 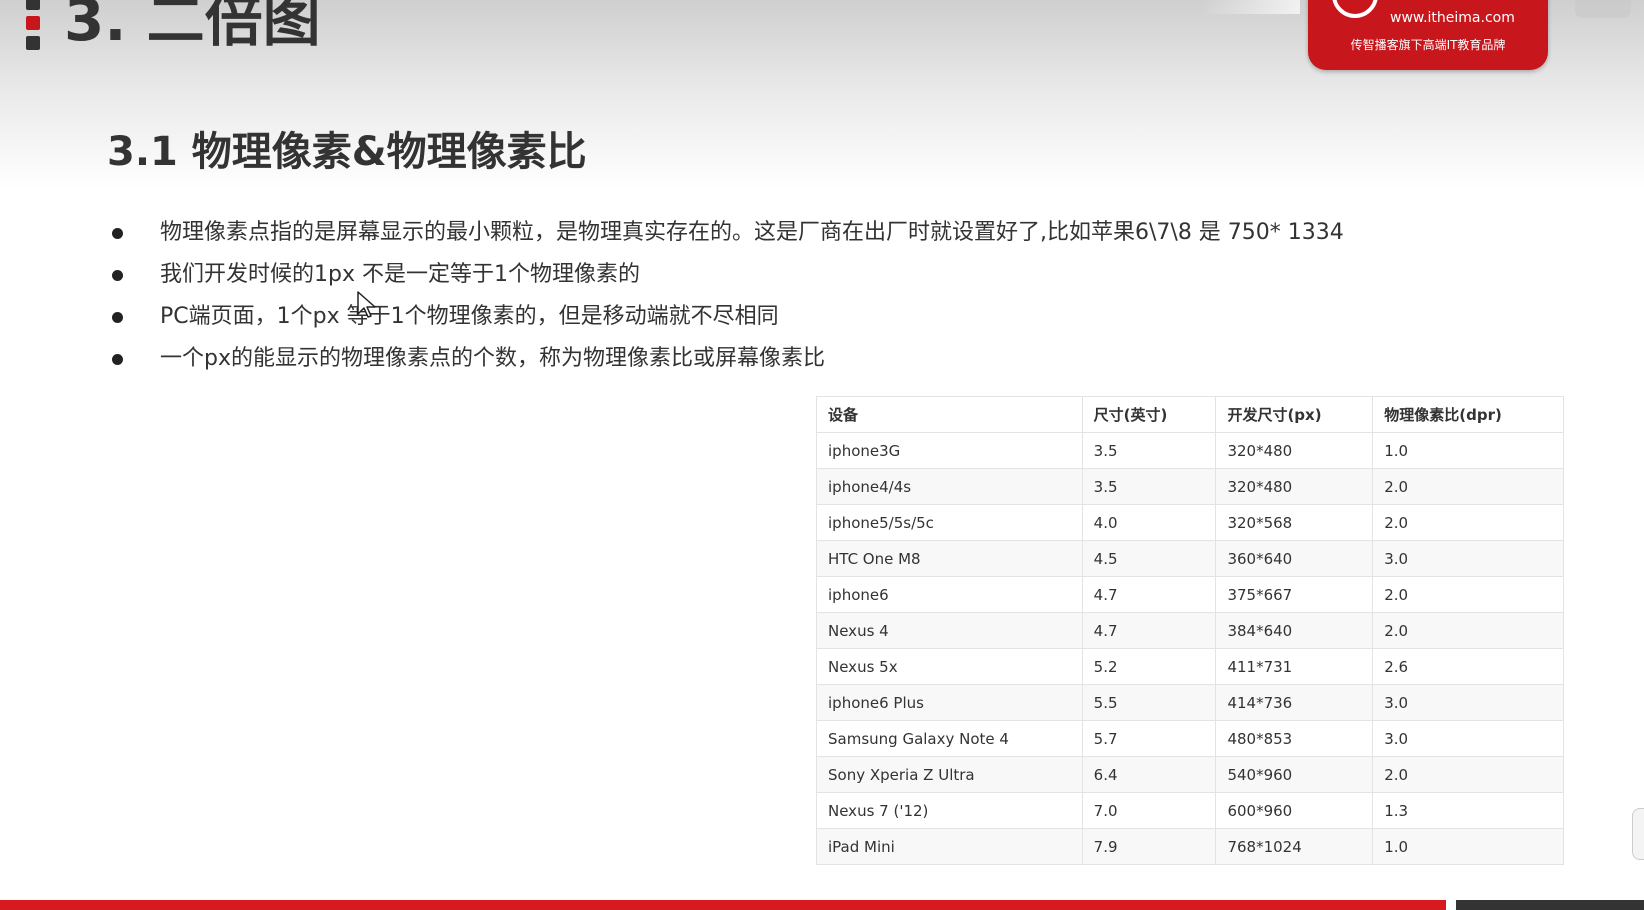 What do you see at coordinates (1452, 18) in the screenshot?
I see `logo-url: www.itheima.com` at bounding box center [1452, 18].